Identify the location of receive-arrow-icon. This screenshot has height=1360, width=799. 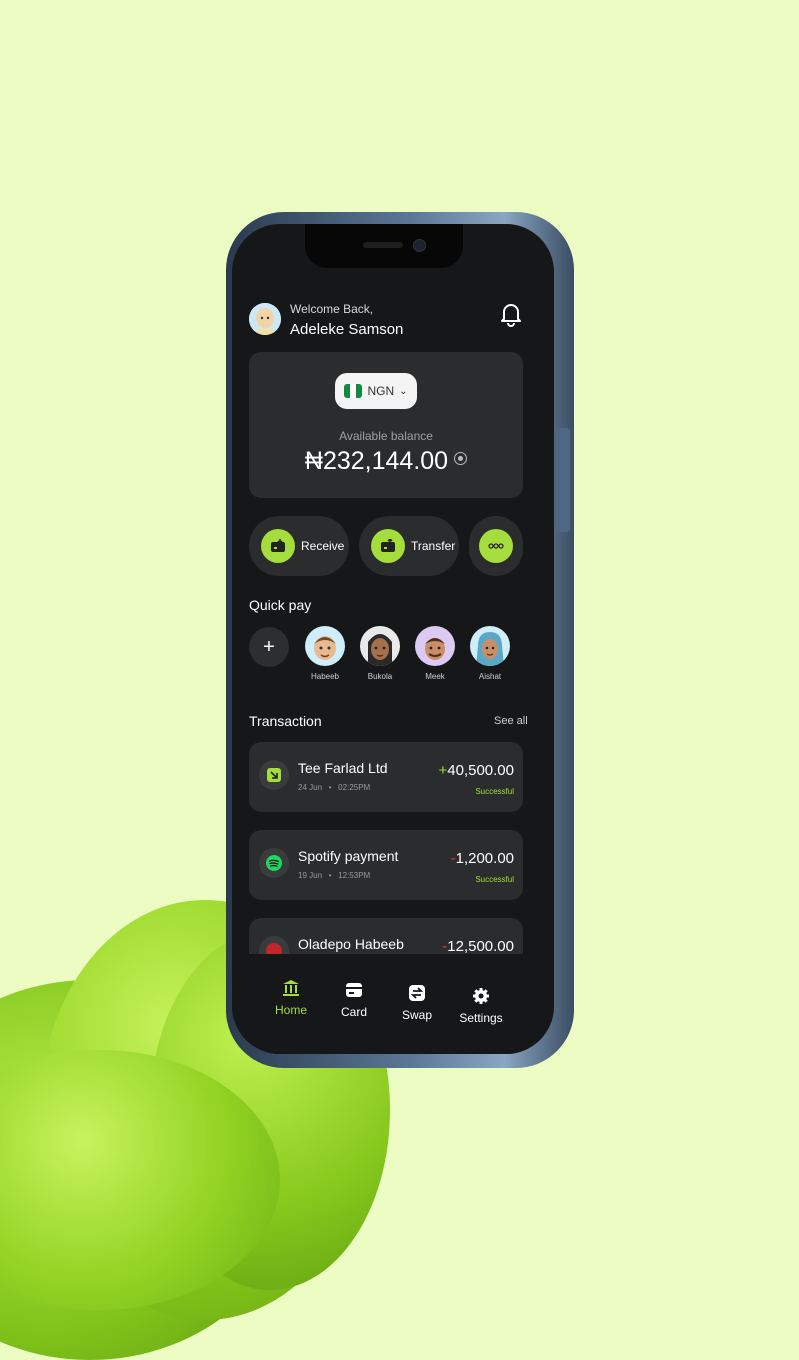
(274, 775).